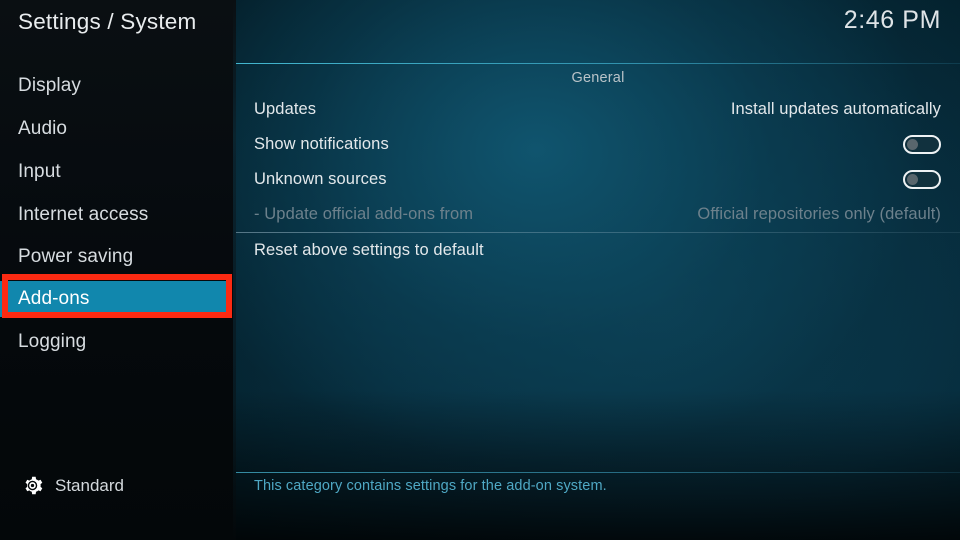  I want to click on sidebar-item-label: Logging, so click(52, 341).